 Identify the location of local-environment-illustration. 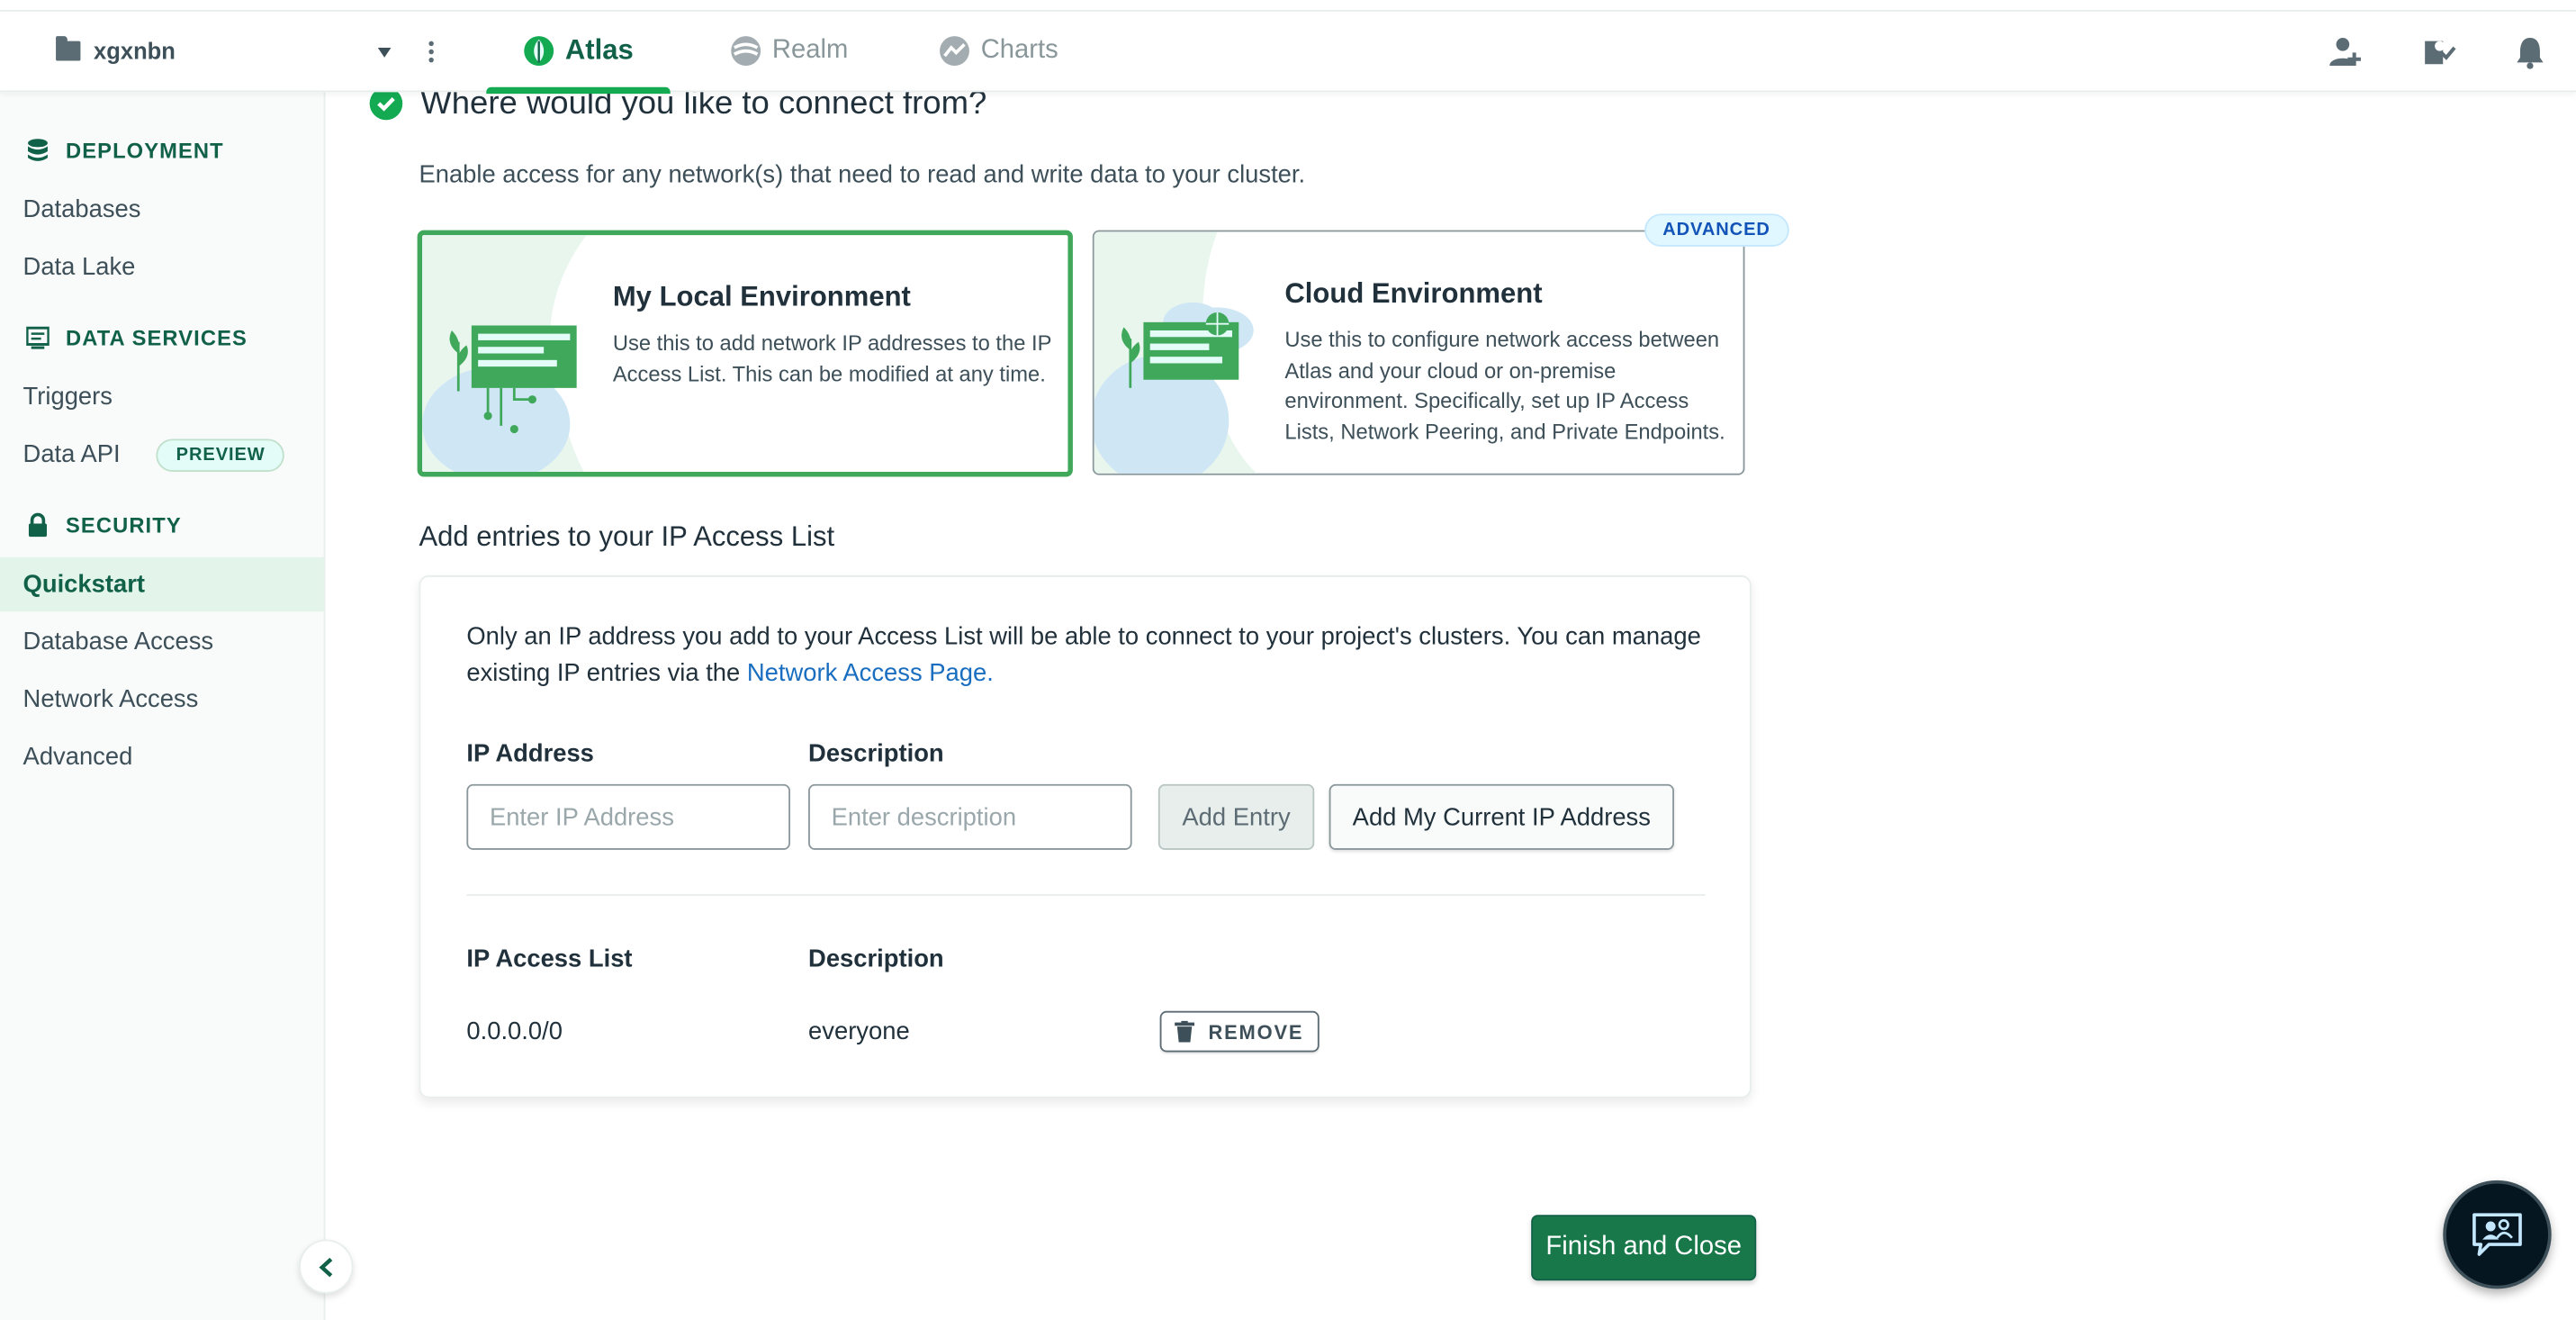
(504, 353).